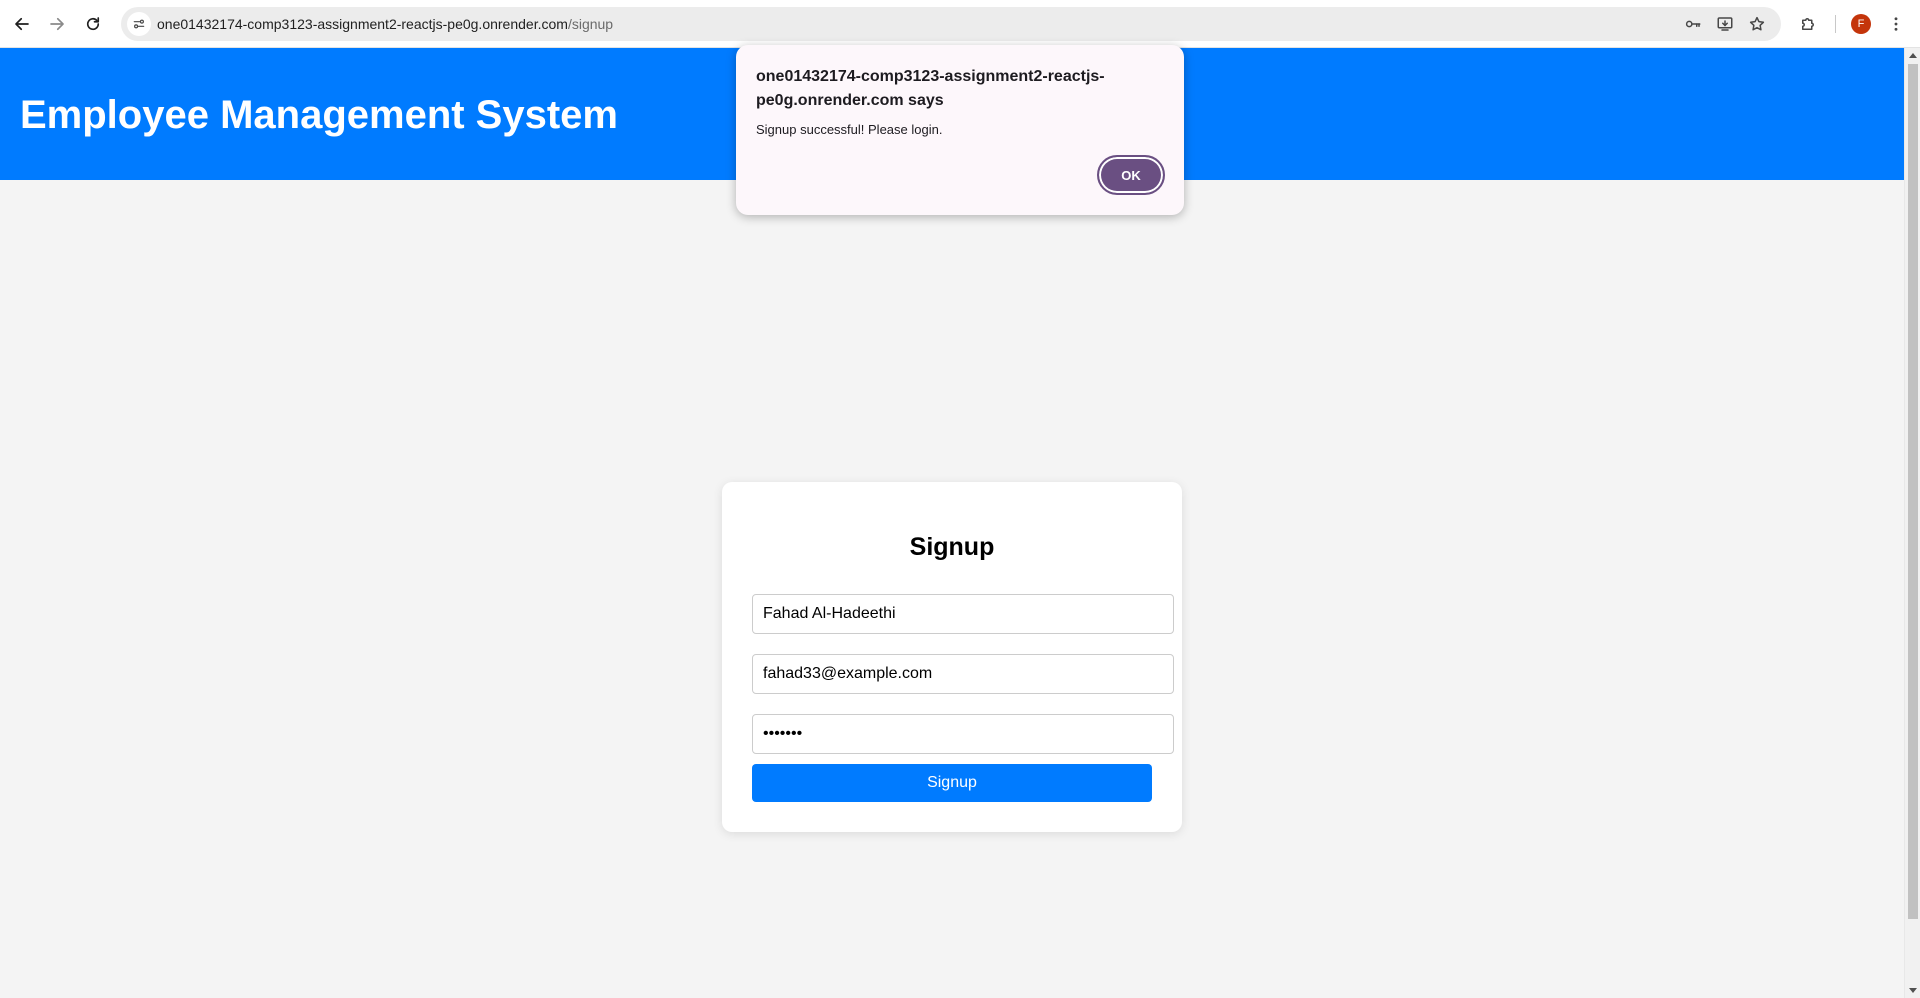 This screenshot has width=1920, height=998. Describe the element at coordinates (1757, 24) in the screenshot. I see `star-icon` at that location.